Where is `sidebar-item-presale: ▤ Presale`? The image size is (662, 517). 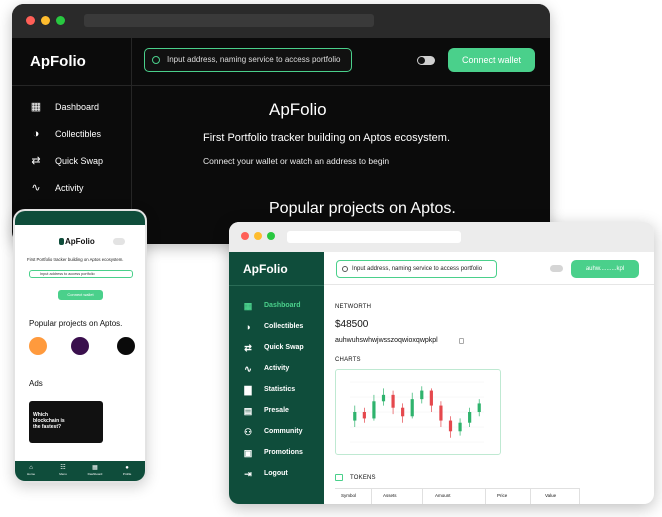
sidebar-item-presale: ▤ Presale is located at coordinates (273, 416).